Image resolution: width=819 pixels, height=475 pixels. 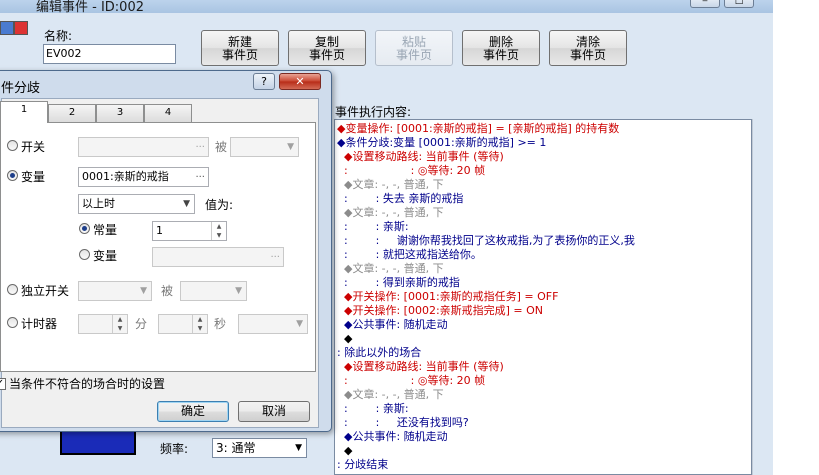 What do you see at coordinates (3, 384) in the screenshot?
I see `else-branch-checkbox: ✓` at bounding box center [3, 384].